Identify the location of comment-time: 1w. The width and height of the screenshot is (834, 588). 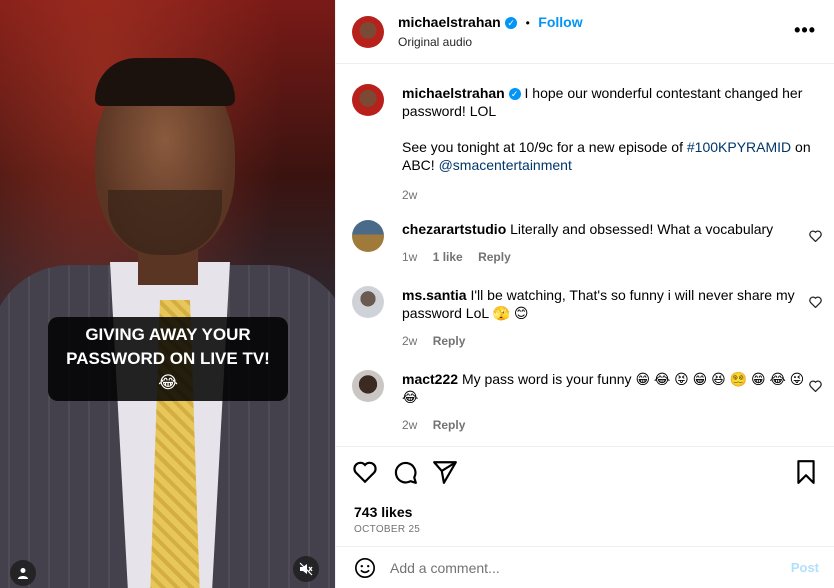
(410, 257).